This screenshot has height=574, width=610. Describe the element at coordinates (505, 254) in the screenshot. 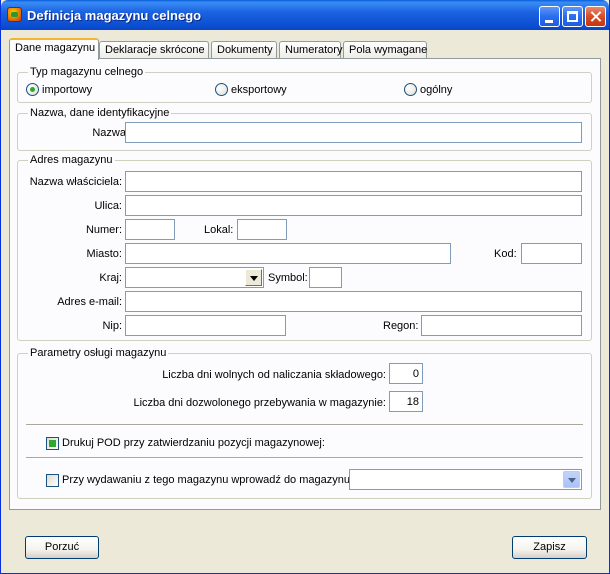

I see `kod-label: Kod:` at that location.